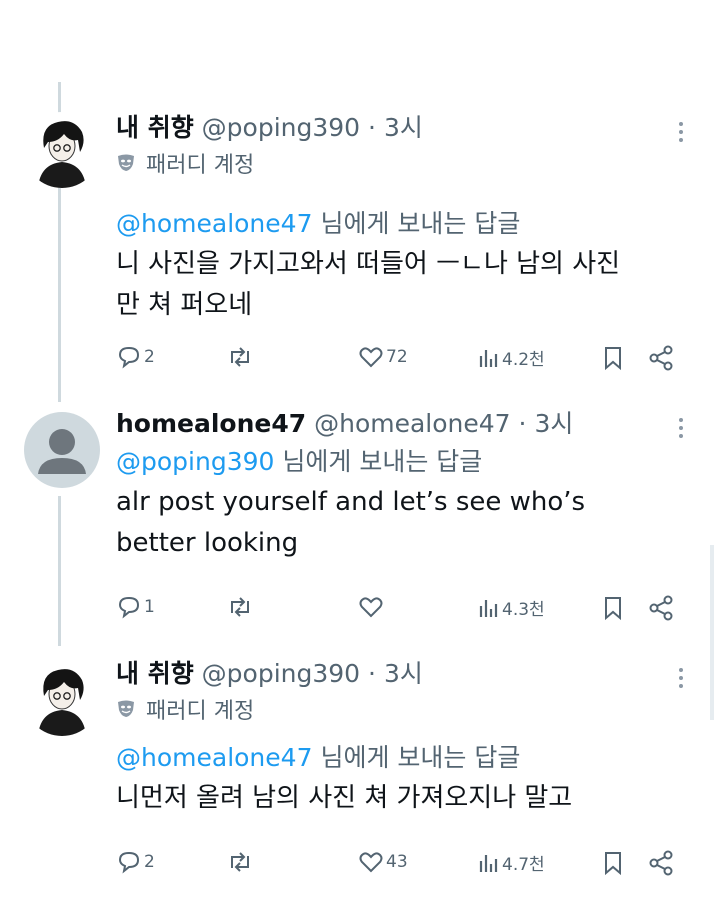 This screenshot has height=909, width=714. I want to click on views-button: 4.7천, so click(511, 862).